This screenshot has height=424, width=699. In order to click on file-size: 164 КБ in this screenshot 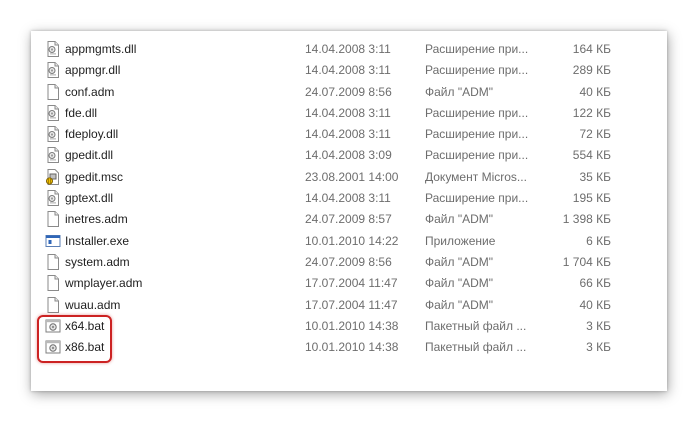, I will do `click(591, 49)`.